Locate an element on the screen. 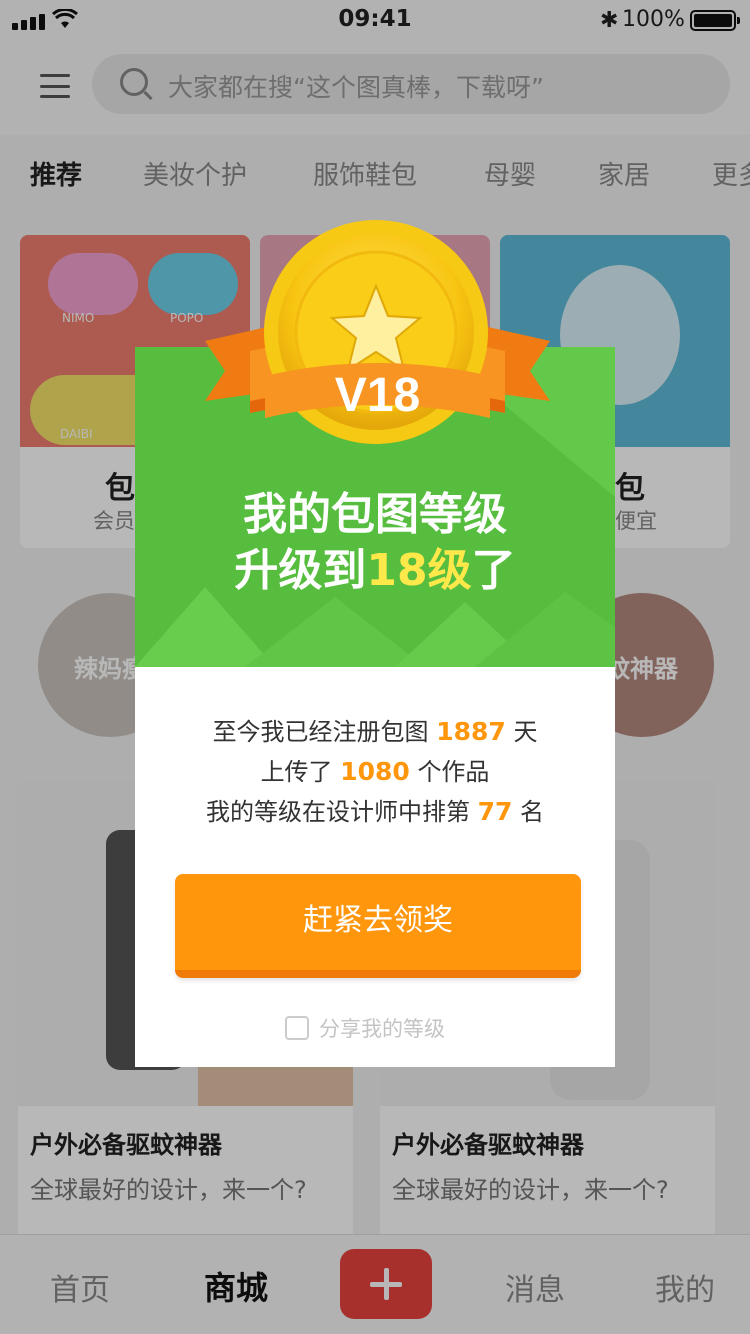  share-label: 分享我的等级 is located at coordinates (382, 1029).